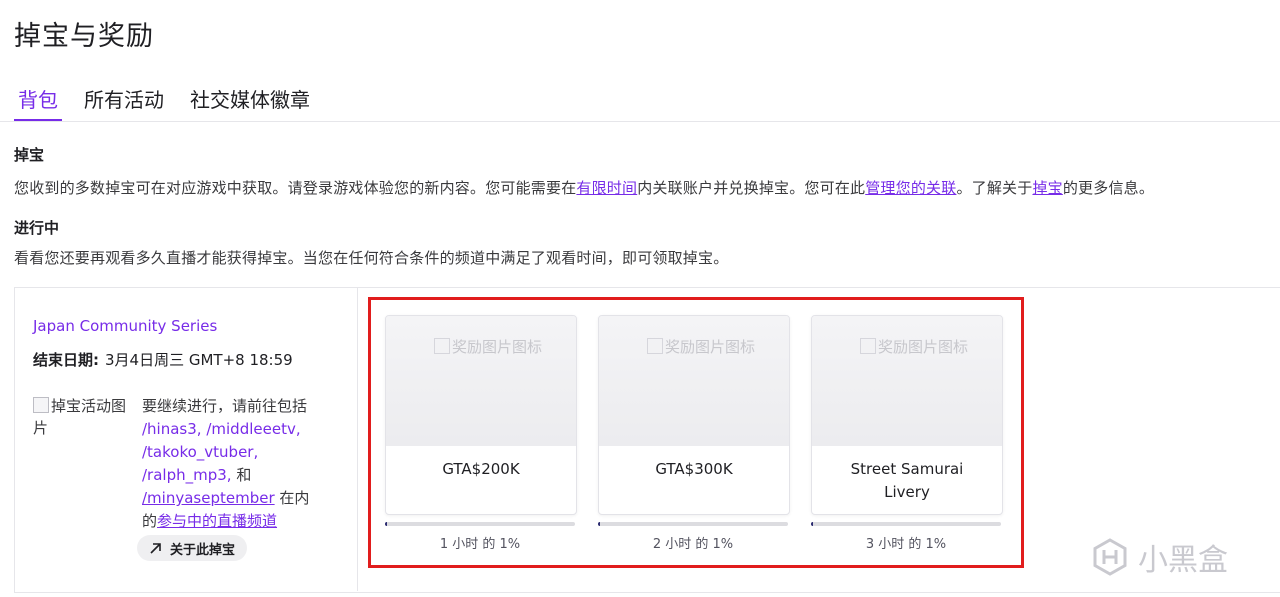 This screenshot has height=597, width=1280. I want to click on about-drop-button: 关于此掉宝, so click(192, 548).